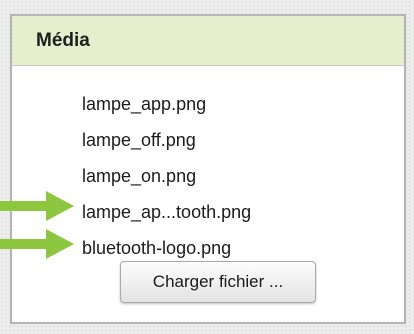 Image resolution: width=414 pixels, height=334 pixels. What do you see at coordinates (63, 40) in the screenshot?
I see `panel-title: Média` at bounding box center [63, 40].